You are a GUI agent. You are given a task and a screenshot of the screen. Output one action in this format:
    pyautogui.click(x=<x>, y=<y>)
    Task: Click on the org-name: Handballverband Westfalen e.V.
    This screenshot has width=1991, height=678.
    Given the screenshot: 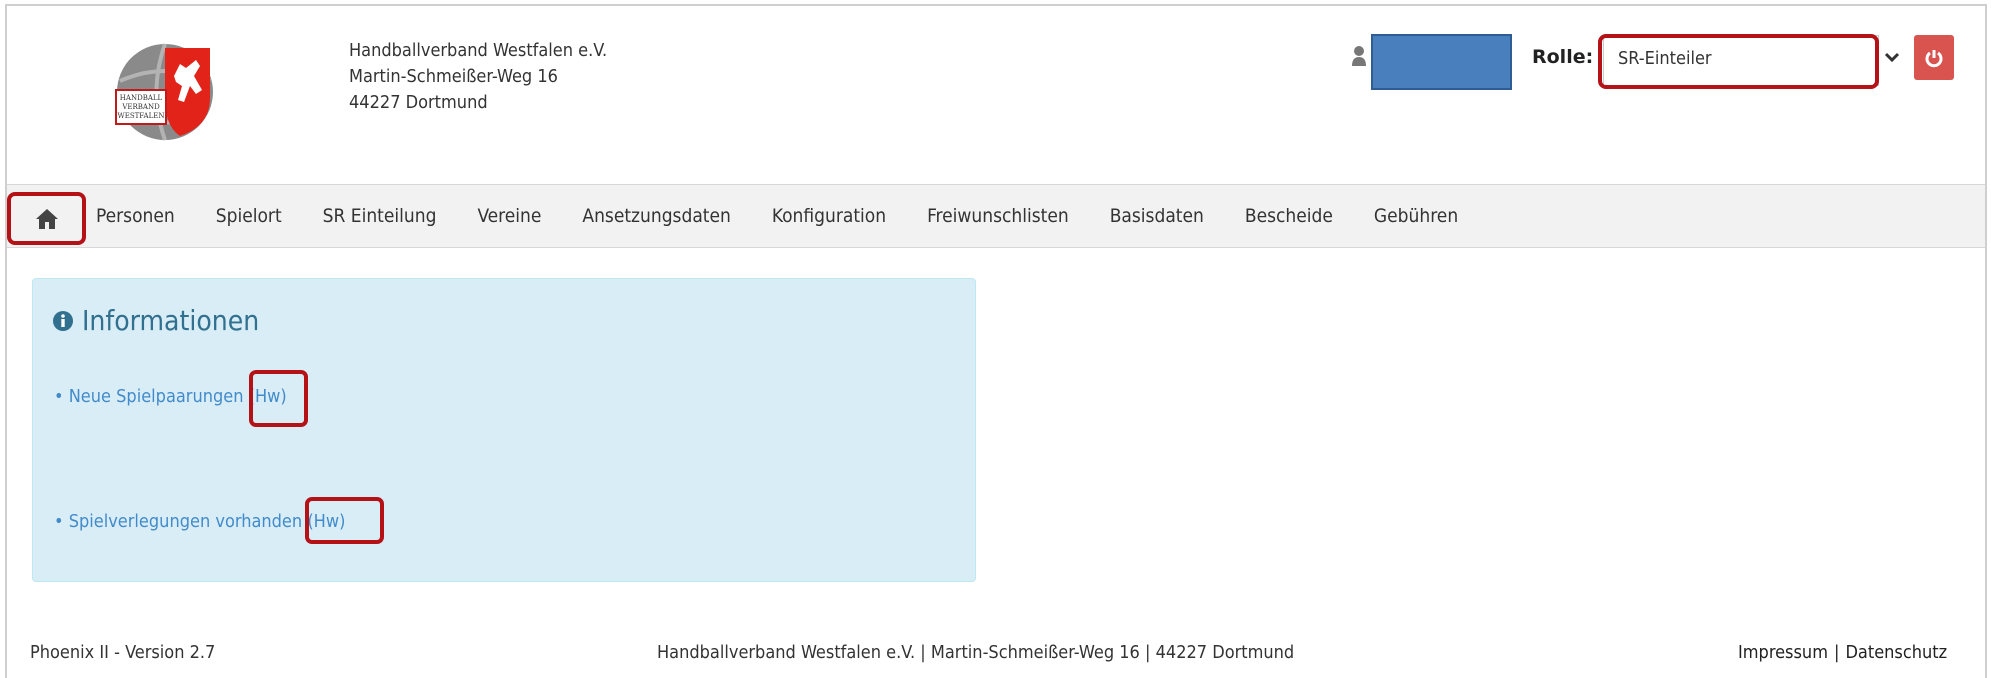 What is the action you would take?
    pyautogui.click(x=478, y=50)
    